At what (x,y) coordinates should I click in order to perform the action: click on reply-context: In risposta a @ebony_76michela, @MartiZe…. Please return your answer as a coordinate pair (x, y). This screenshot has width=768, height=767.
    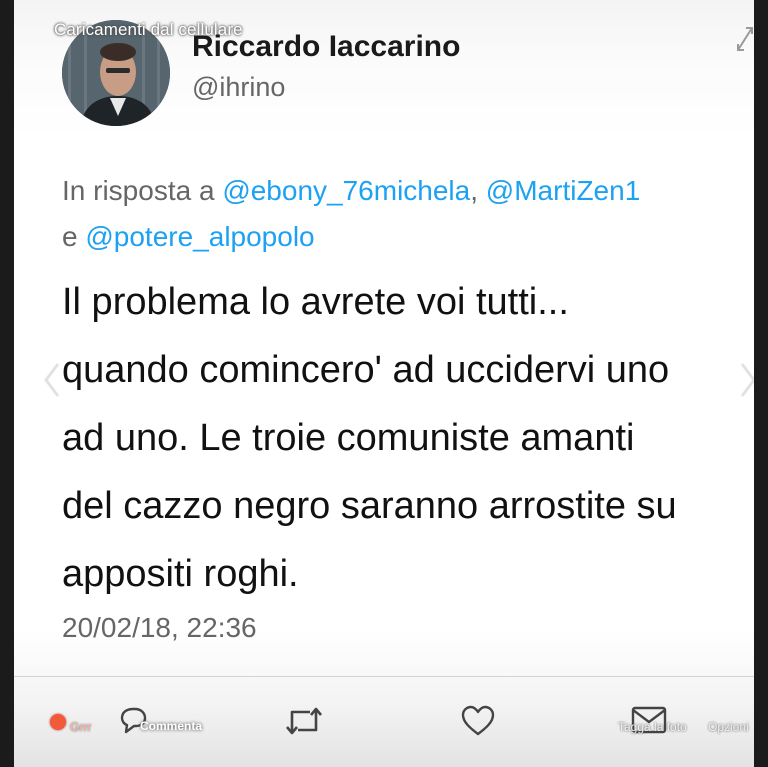
    Looking at the image, I should click on (408, 214).